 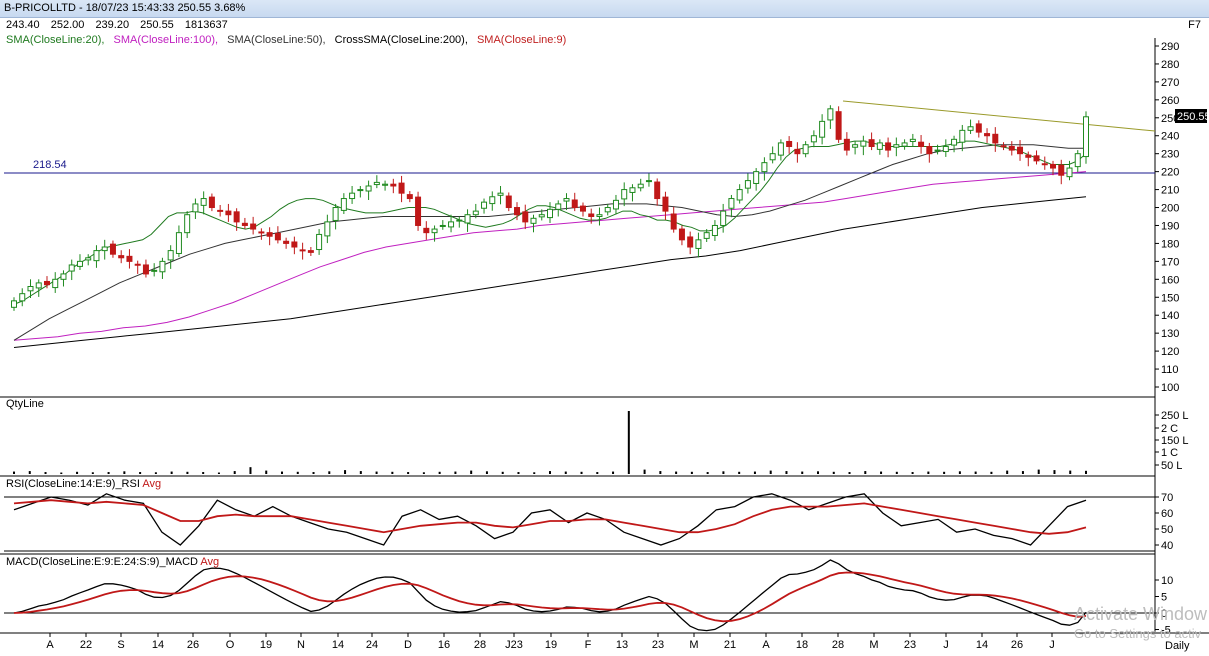 I want to click on qty-tick-label: 1 C, so click(x=1169, y=453).